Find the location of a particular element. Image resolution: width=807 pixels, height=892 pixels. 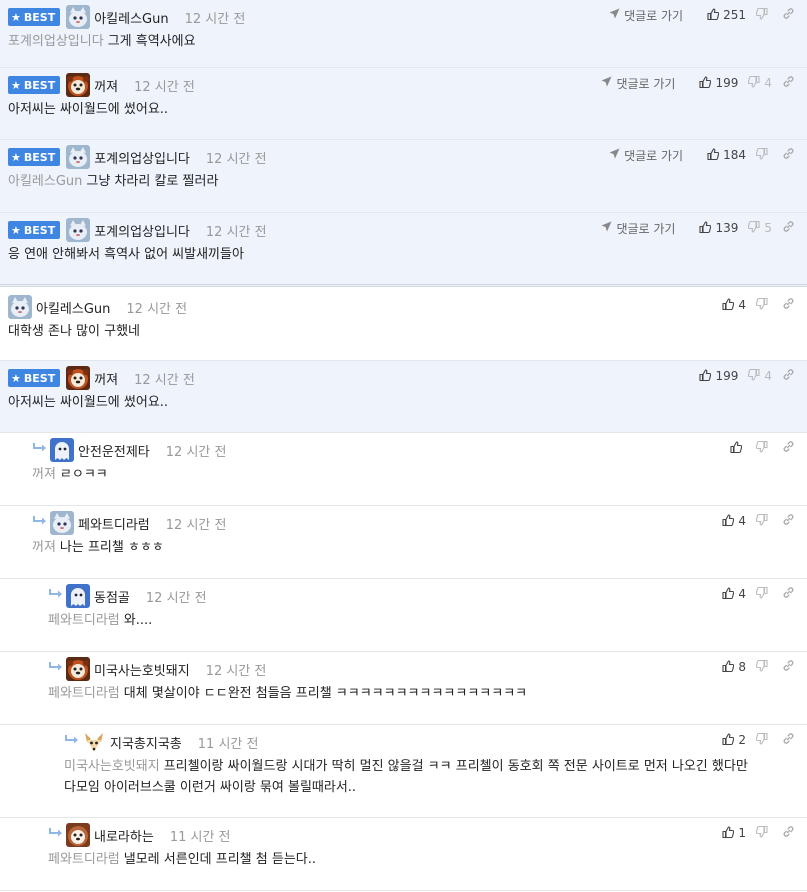

comment-text: 응 연애 안해봐서 흑역사 없어 씨발새끼들아 is located at coordinates (126, 254).